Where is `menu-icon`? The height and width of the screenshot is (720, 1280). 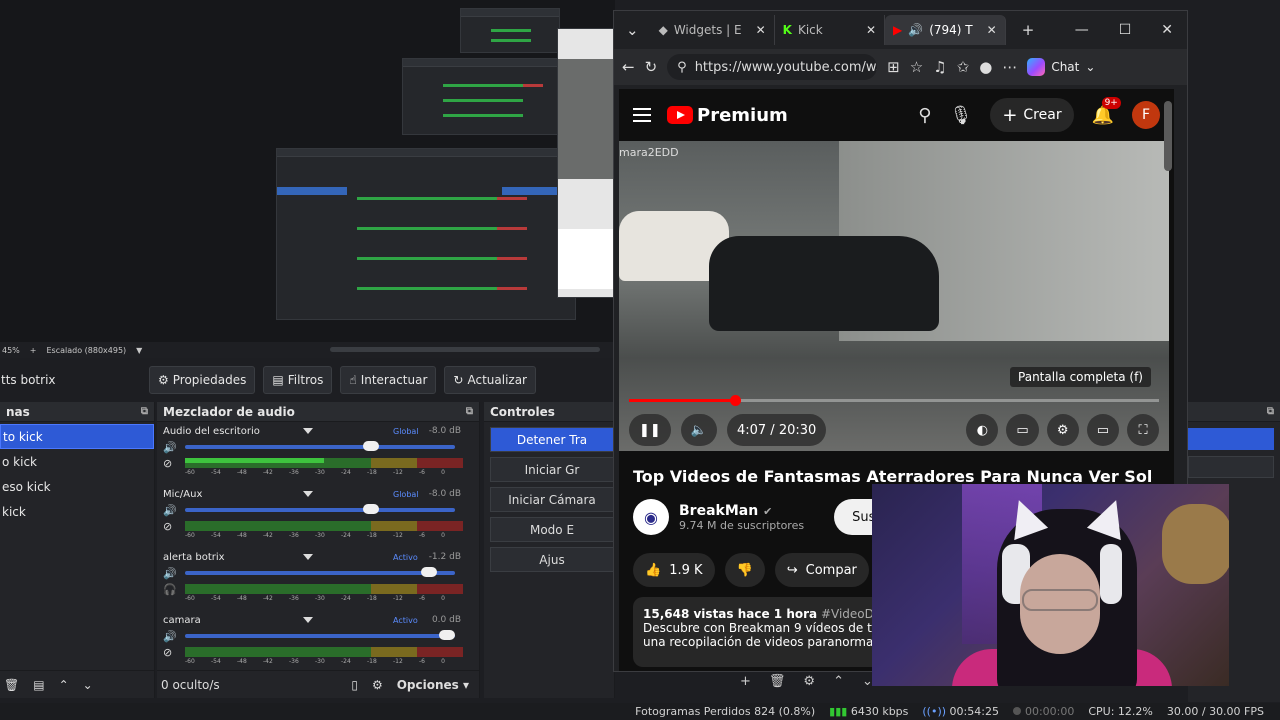 menu-icon is located at coordinates (642, 115).